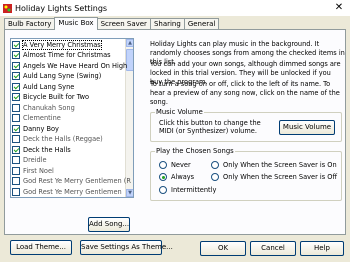  Describe the element at coordinates (339, 8) in the screenshot. I see `close-icon: ✕` at that location.